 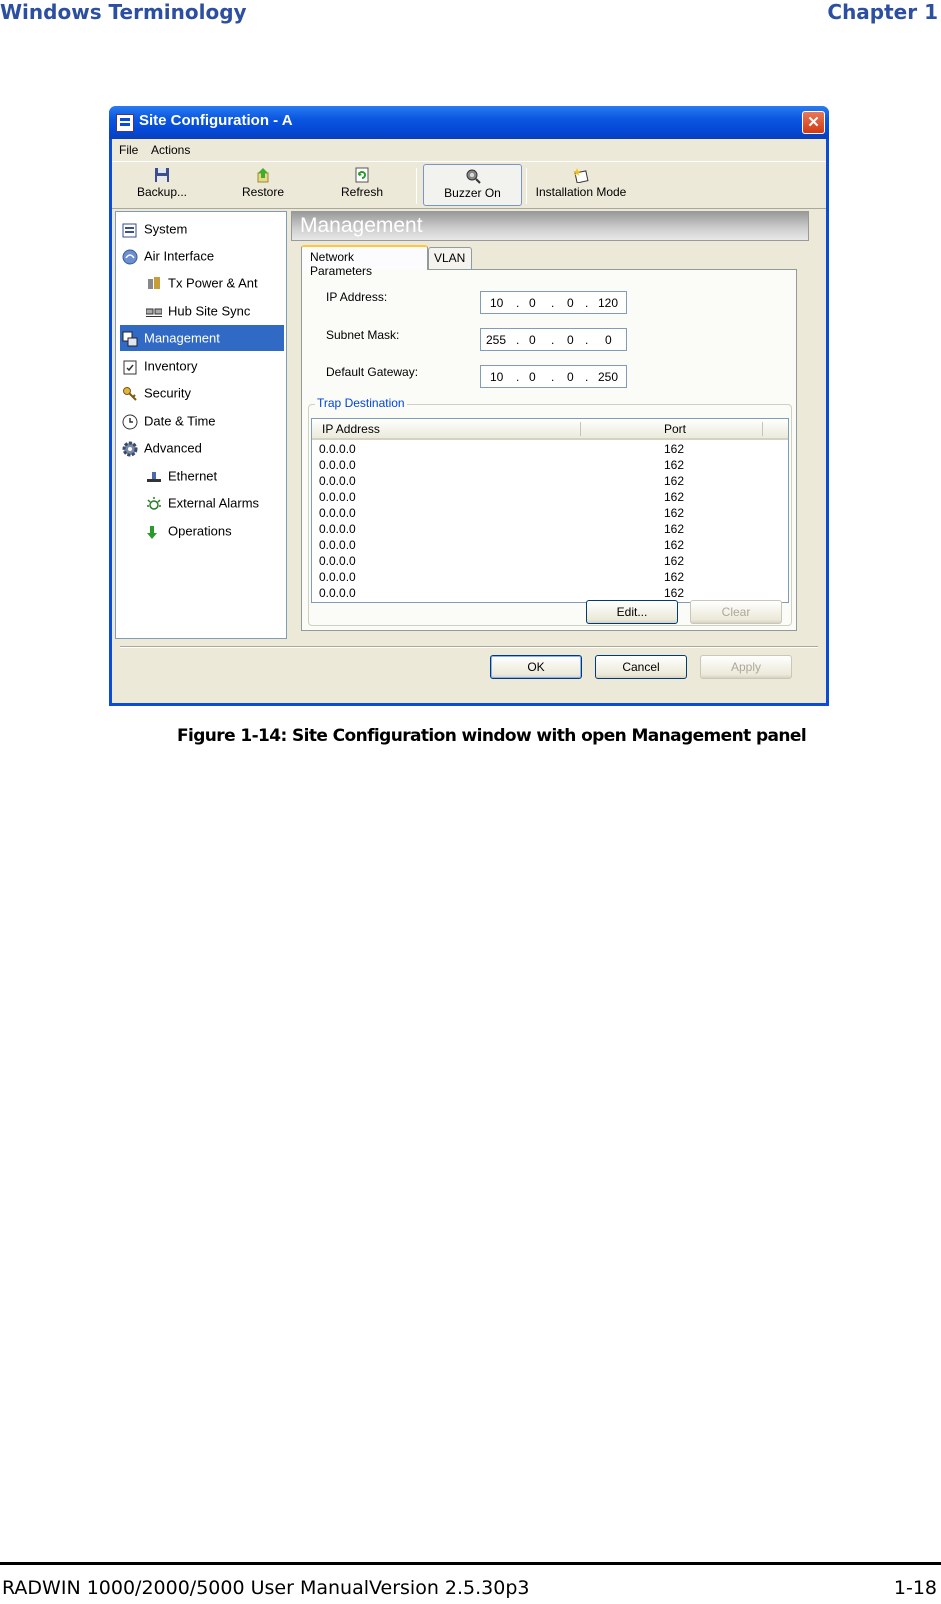 What do you see at coordinates (202, 366) in the screenshot?
I see `nav-item-inventory: Inventory` at bounding box center [202, 366].